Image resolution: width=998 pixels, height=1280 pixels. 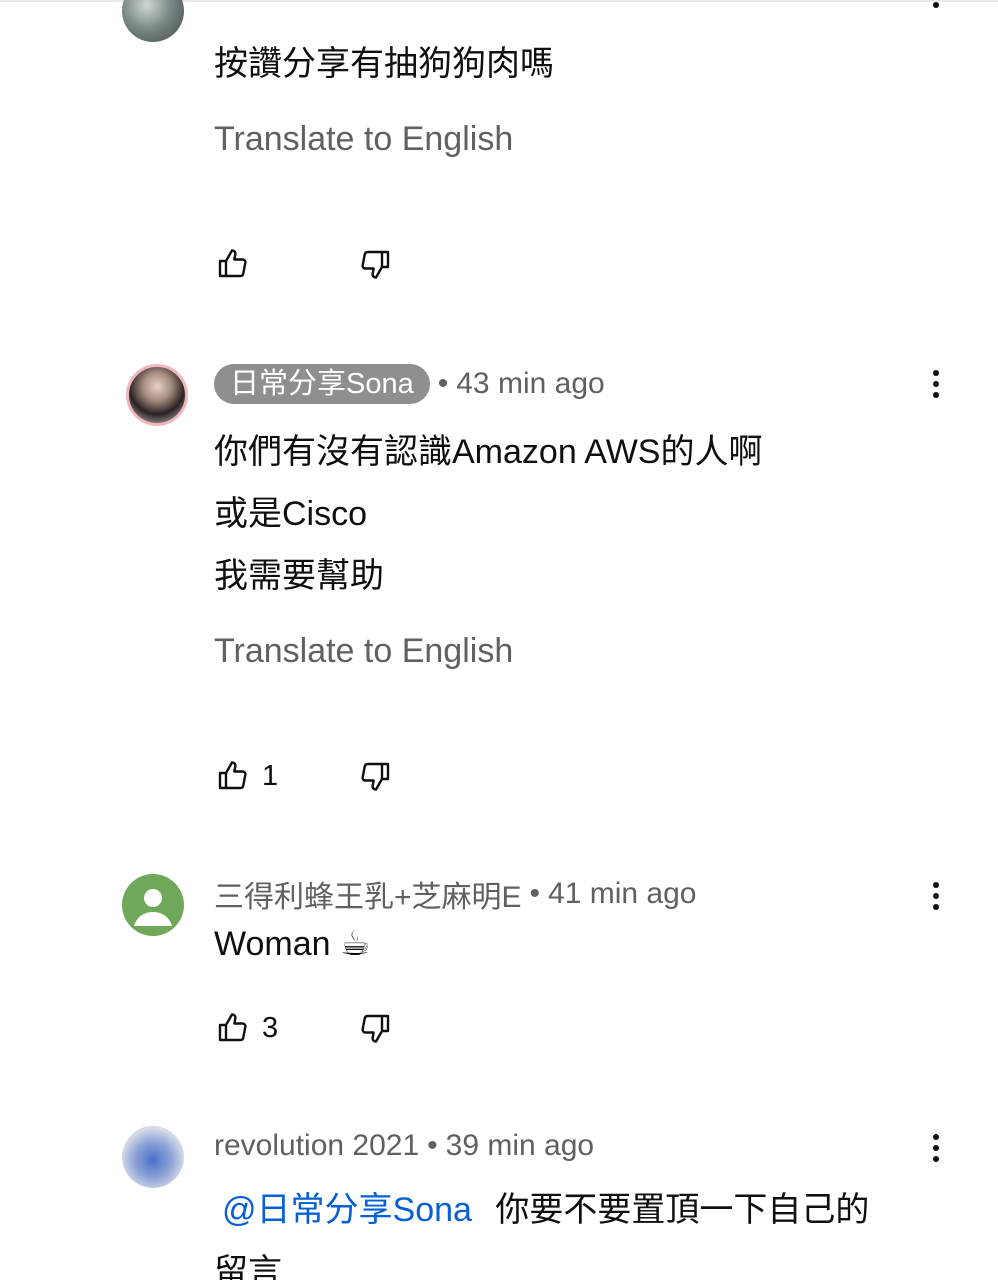 I want to click on comment-text: 你們有沒有認識Amazon AWS的人啊, so click(x=488, y=452).